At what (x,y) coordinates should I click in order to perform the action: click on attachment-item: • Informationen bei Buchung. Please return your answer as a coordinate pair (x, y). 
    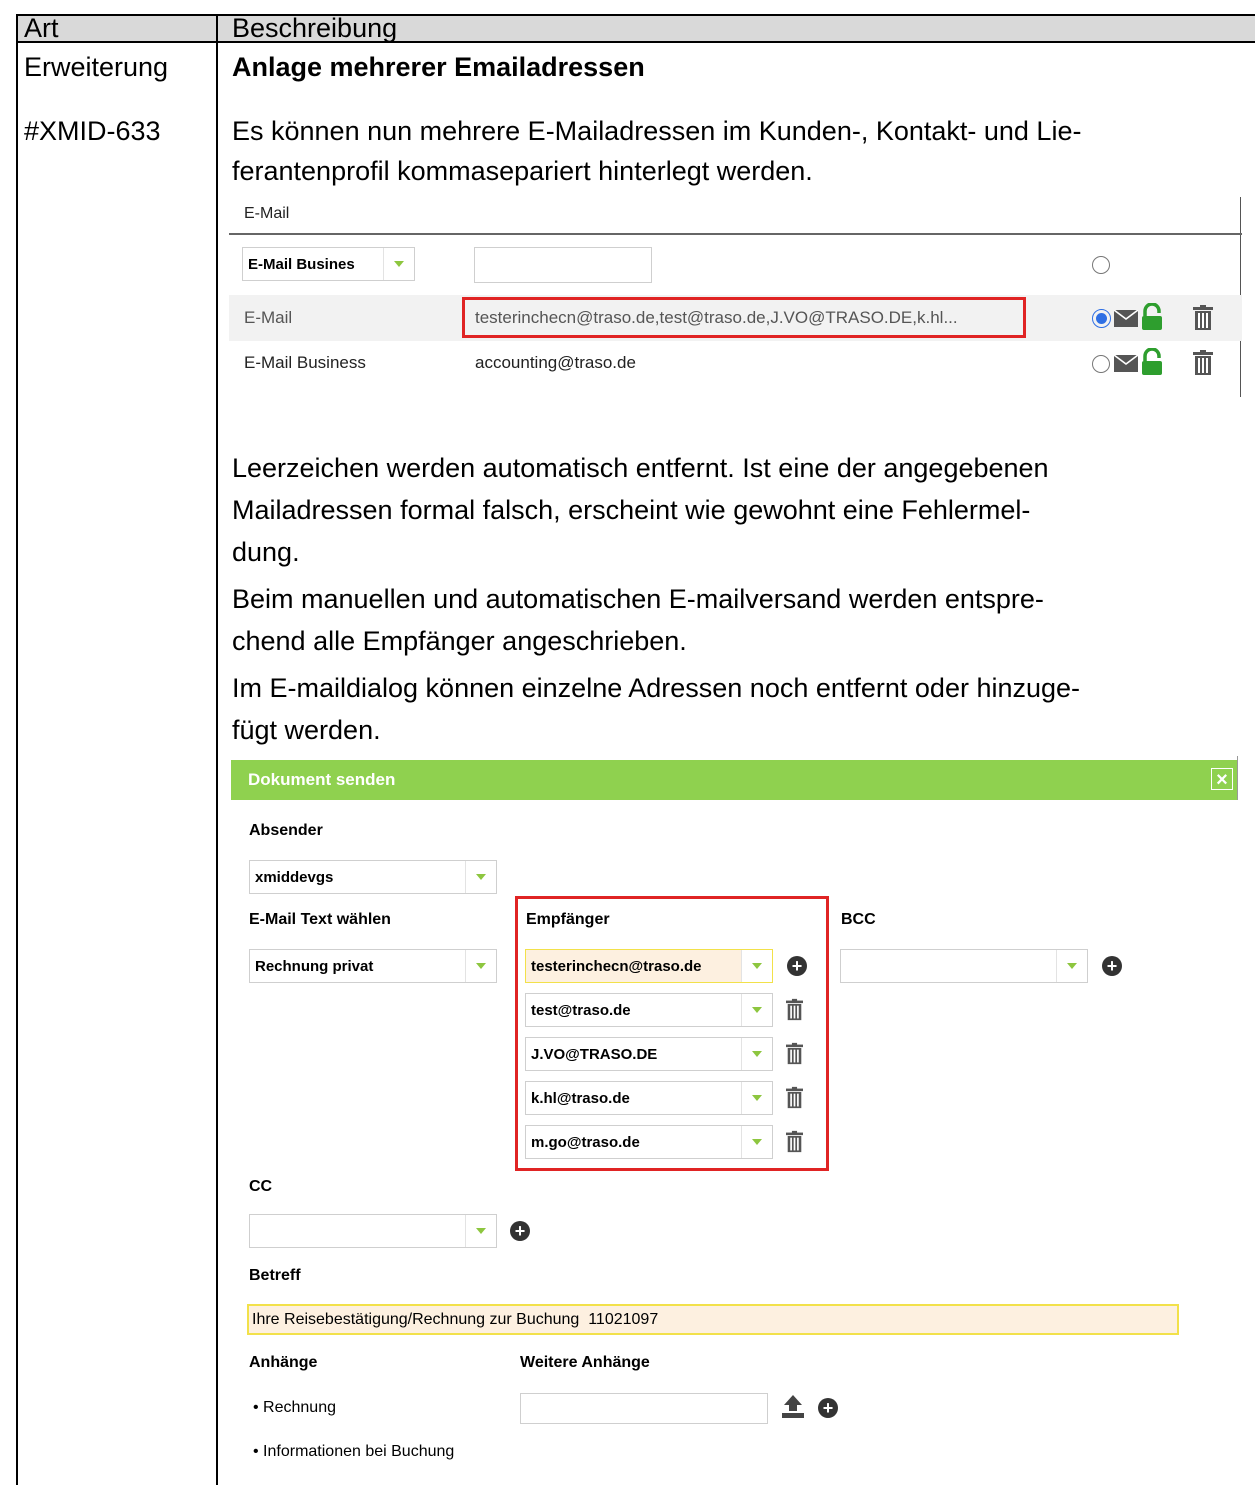
    Looking at the image, I should click on (353, 1452).